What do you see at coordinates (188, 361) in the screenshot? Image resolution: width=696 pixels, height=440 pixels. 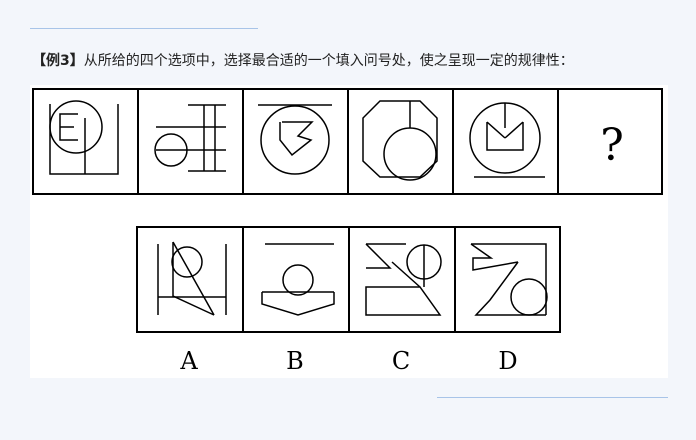 I see `option-a-label: A` at bounding box center [188, 361].